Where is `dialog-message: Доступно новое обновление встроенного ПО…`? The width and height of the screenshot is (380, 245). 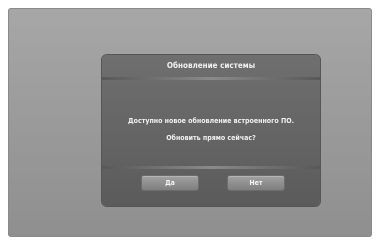 dialog-message: Доступно новое обновление встроенного ПО… is located at coordinates (211, 130).